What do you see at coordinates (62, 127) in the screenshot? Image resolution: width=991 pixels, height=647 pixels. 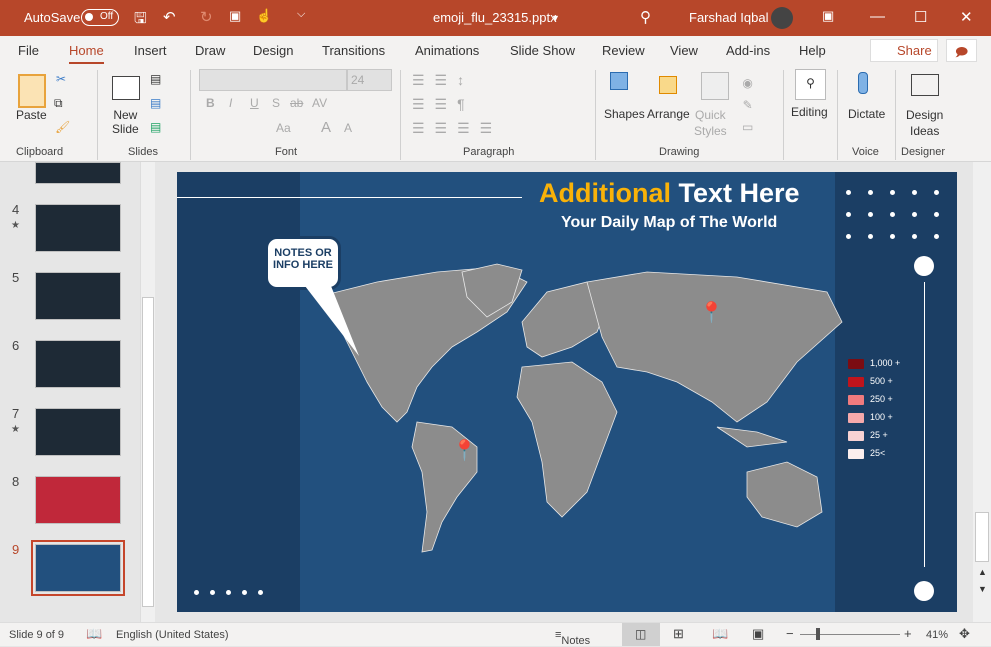 I see `format-painter-icon: 🖌` at bounding box center [62, 127].